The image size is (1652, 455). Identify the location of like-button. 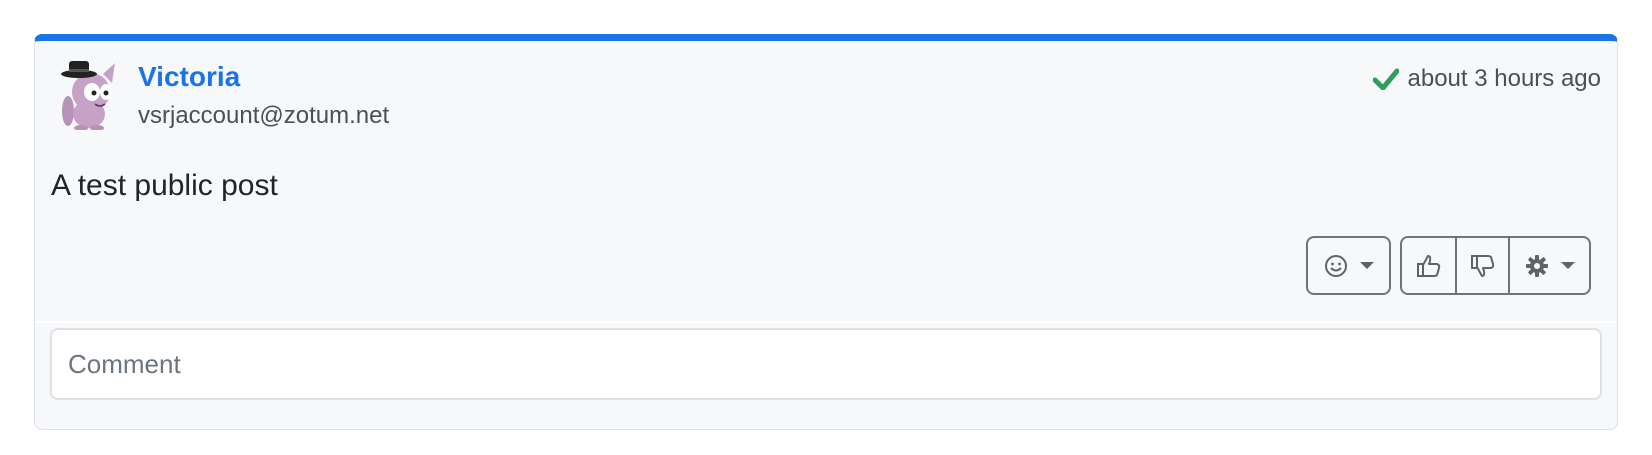
(1428, 265).